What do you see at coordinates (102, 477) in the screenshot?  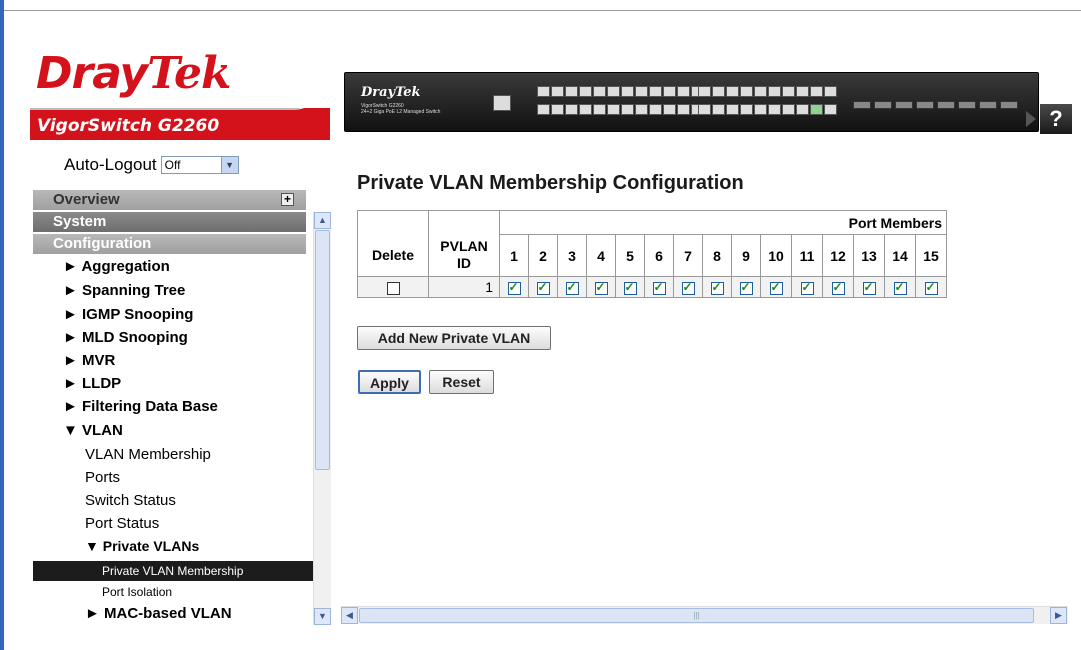 I see `sidebar-item-ports: Ports` at bounding box center [102, 477].